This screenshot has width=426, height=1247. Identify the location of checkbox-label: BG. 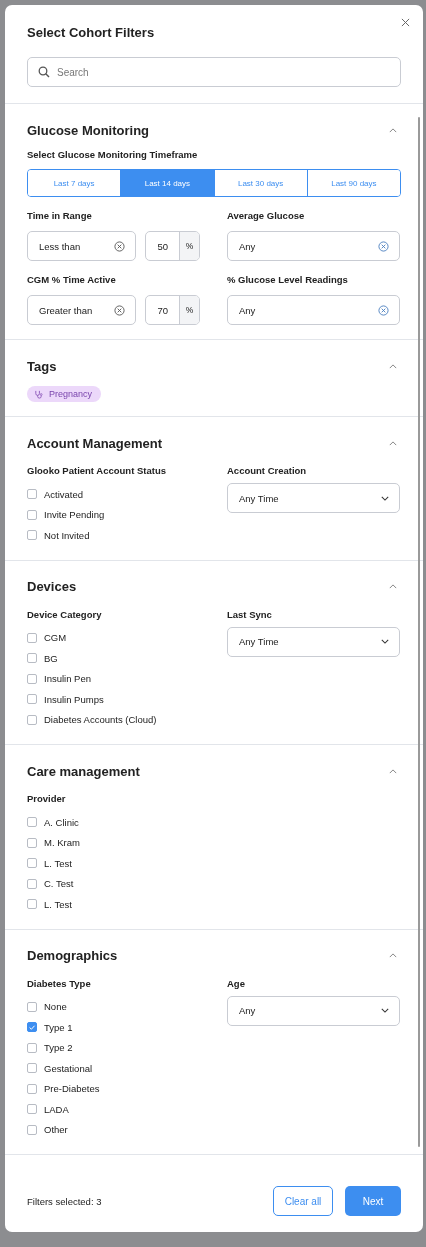
(51, 658).